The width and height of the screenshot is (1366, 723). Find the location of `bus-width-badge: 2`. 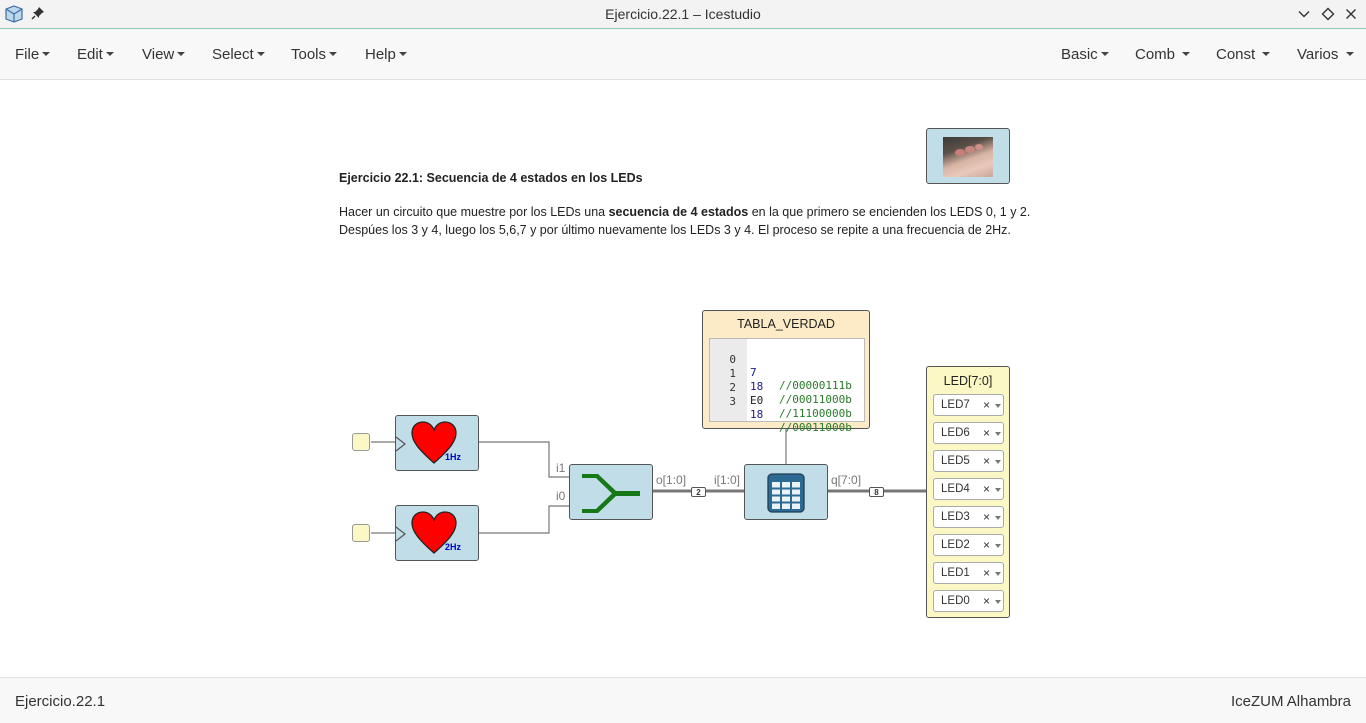

bus-width-badge: 2 is located at coordinates (698, 492).